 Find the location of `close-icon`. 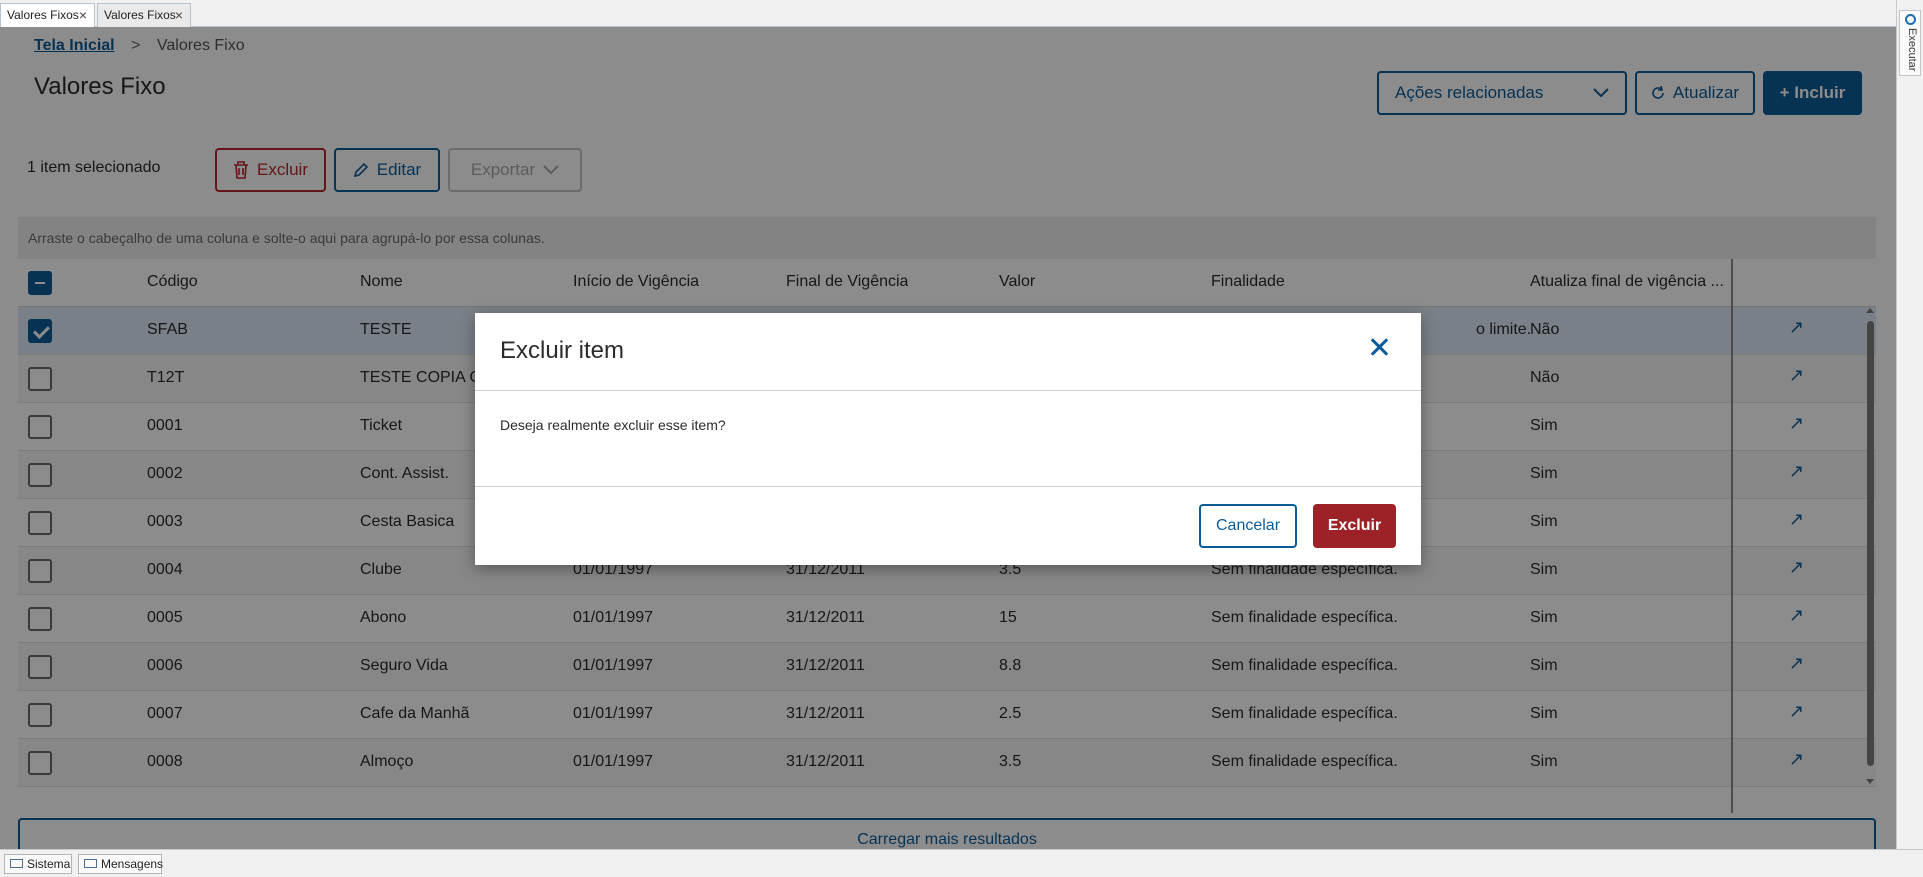

close-icon is located at coordinates (1379, 347).